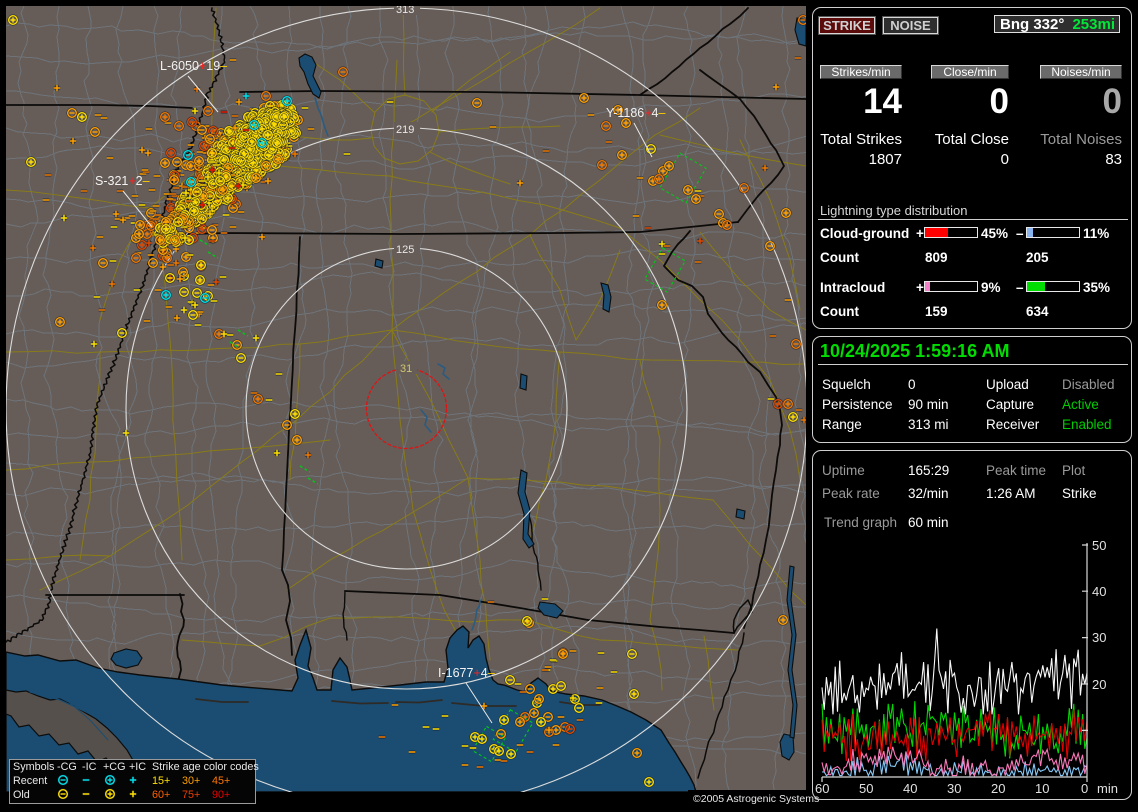  Describe the element at coordinates (191, 781) in the screenshot. I see `svg-text: 30+` at that location.